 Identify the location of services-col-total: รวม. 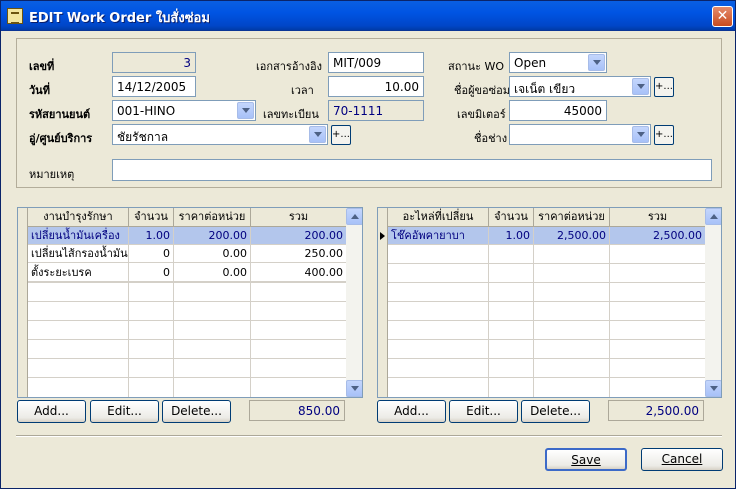
(299, 217).